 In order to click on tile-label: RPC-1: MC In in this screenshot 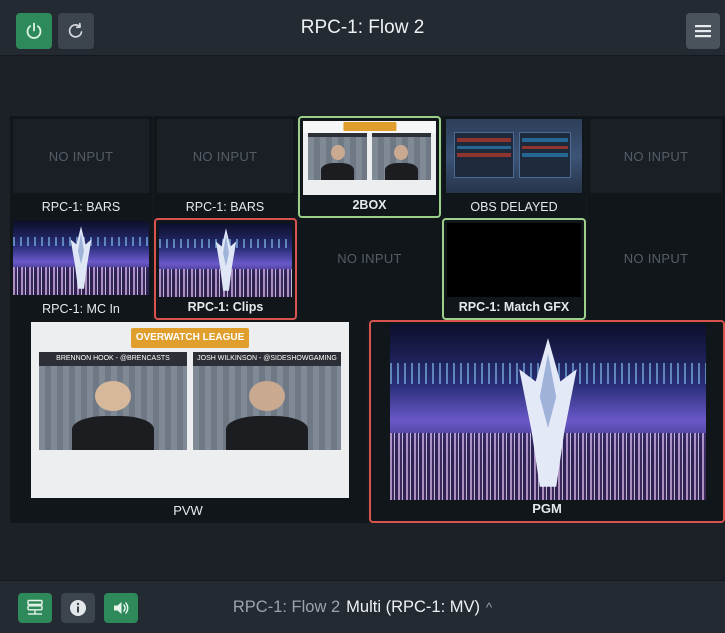, I will do `click(81, 309)`.